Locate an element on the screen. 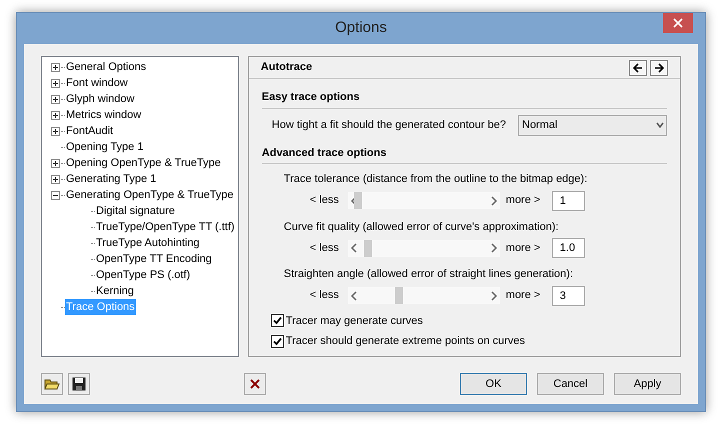  section-heading: Easy trace options is located at coordinates (464, 98).